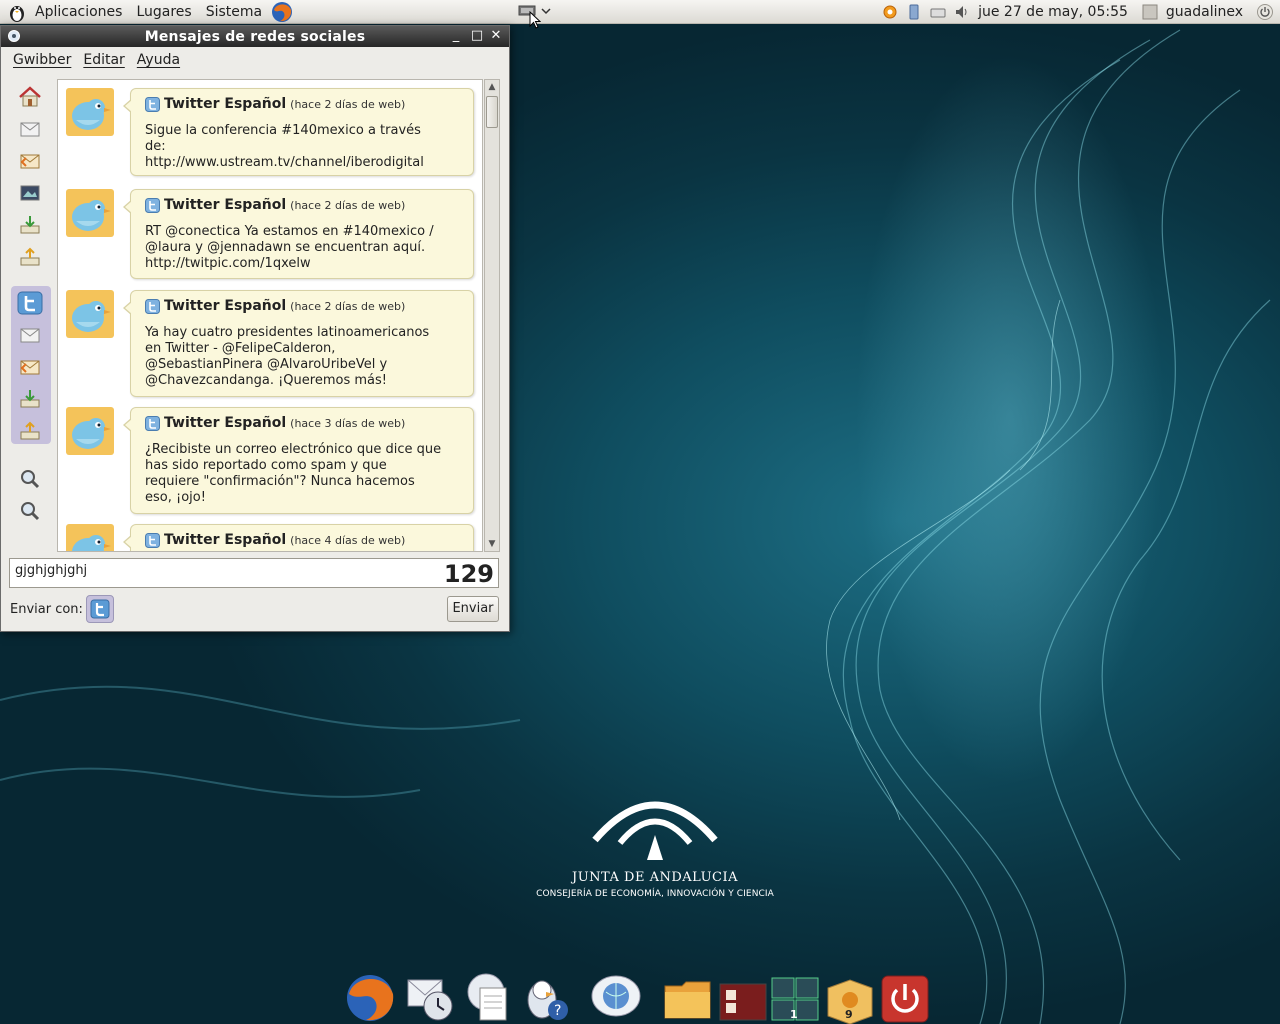 This screenshot has width=1280, height=1024. I want to click on stream-scrollbar: ▲ ▼, so click(492, 315).